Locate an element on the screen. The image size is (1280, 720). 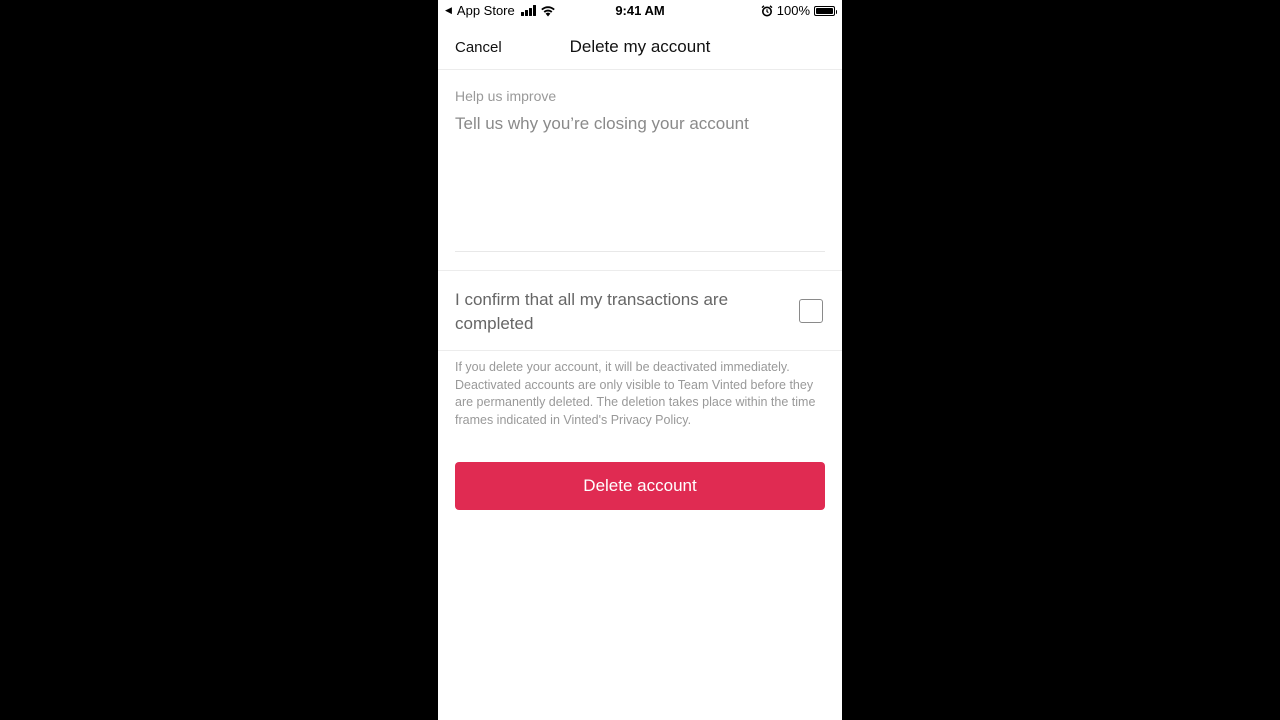
reason-textarea is located at coordinates (640, 183).